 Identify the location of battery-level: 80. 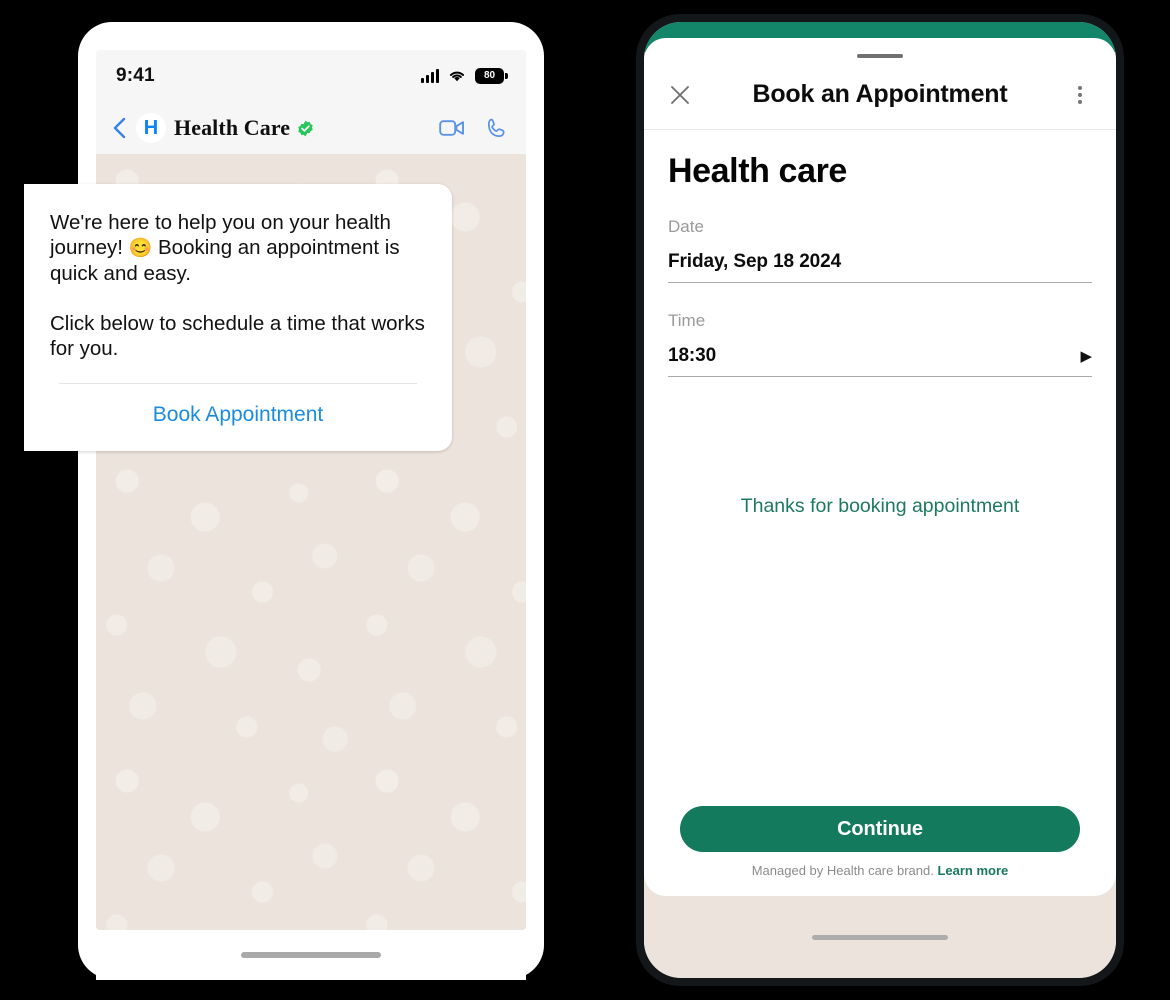
(489, 75).